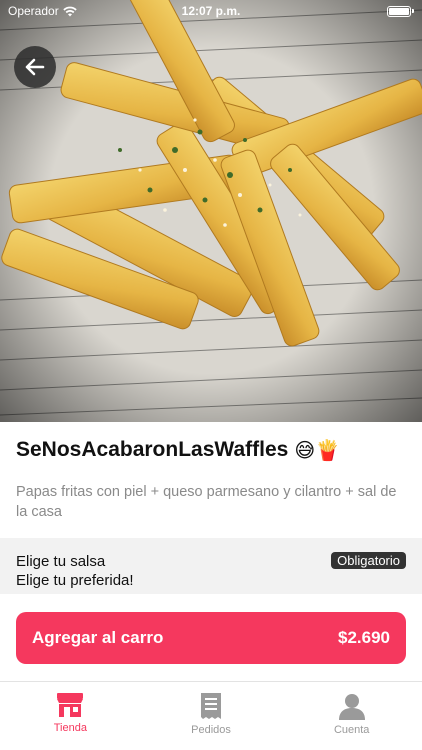  I want to click on battery-indicator, so click(400, 11).